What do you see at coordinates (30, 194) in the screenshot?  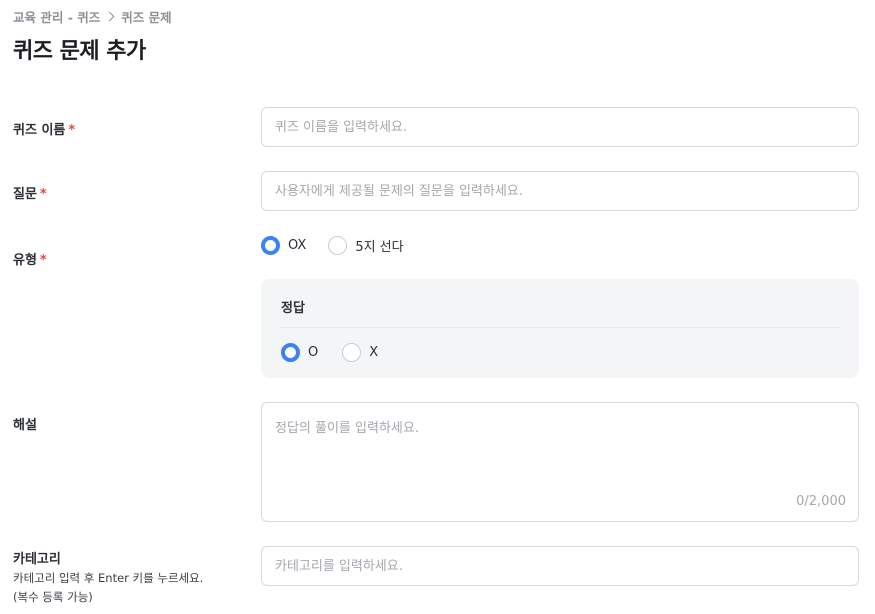 I see `question-label: 질문 *` at bounding box center [30, 194].